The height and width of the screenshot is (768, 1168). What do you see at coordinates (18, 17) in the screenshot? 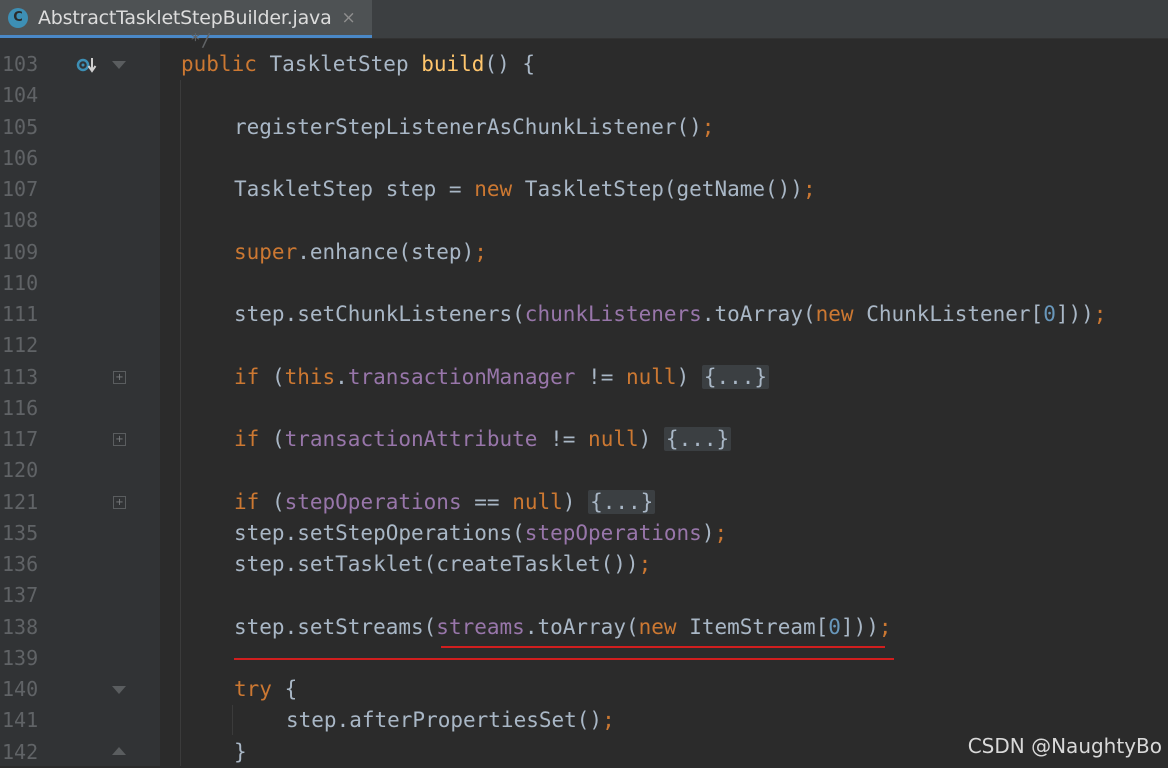
I see `java-class-icon: C` at bounding box center [18, 17].